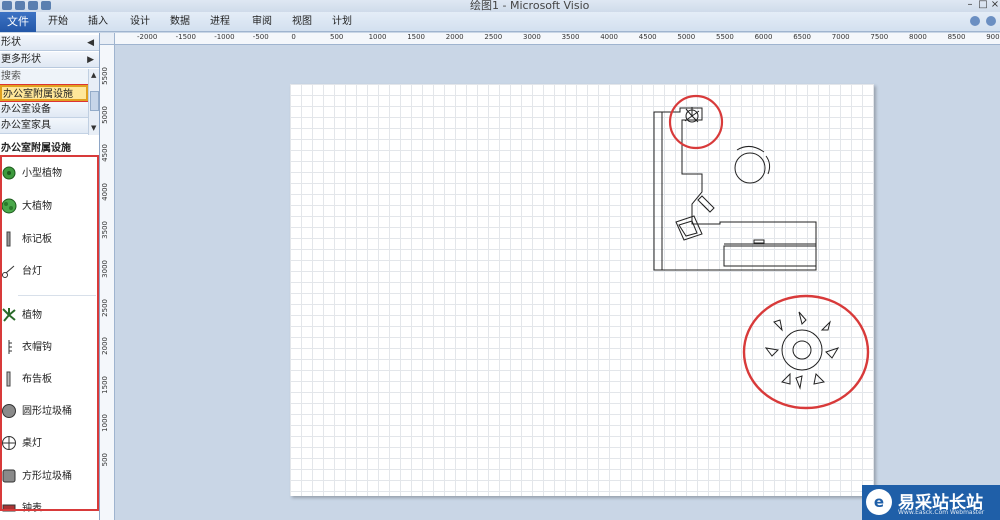 This screenshot has height=520, width=1000. I want to click on tab-view: 视图, so click(302, 22).